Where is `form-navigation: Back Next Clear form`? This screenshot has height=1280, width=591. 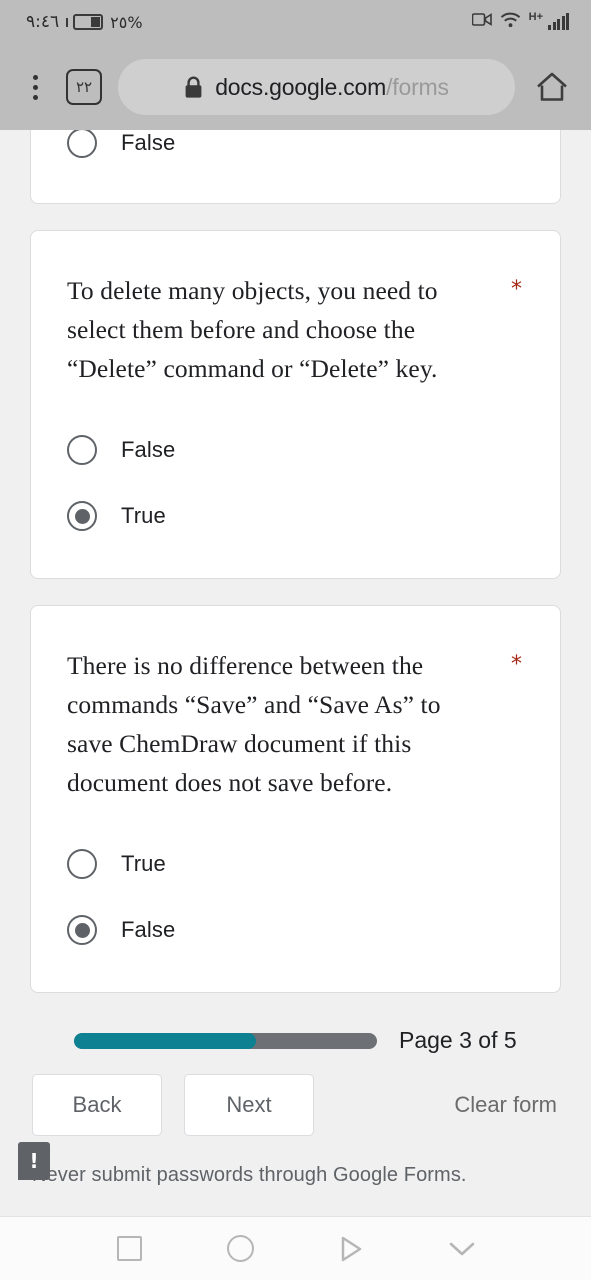
form-navigation: Back Next Clear form is located at coordinates (295, 1105).